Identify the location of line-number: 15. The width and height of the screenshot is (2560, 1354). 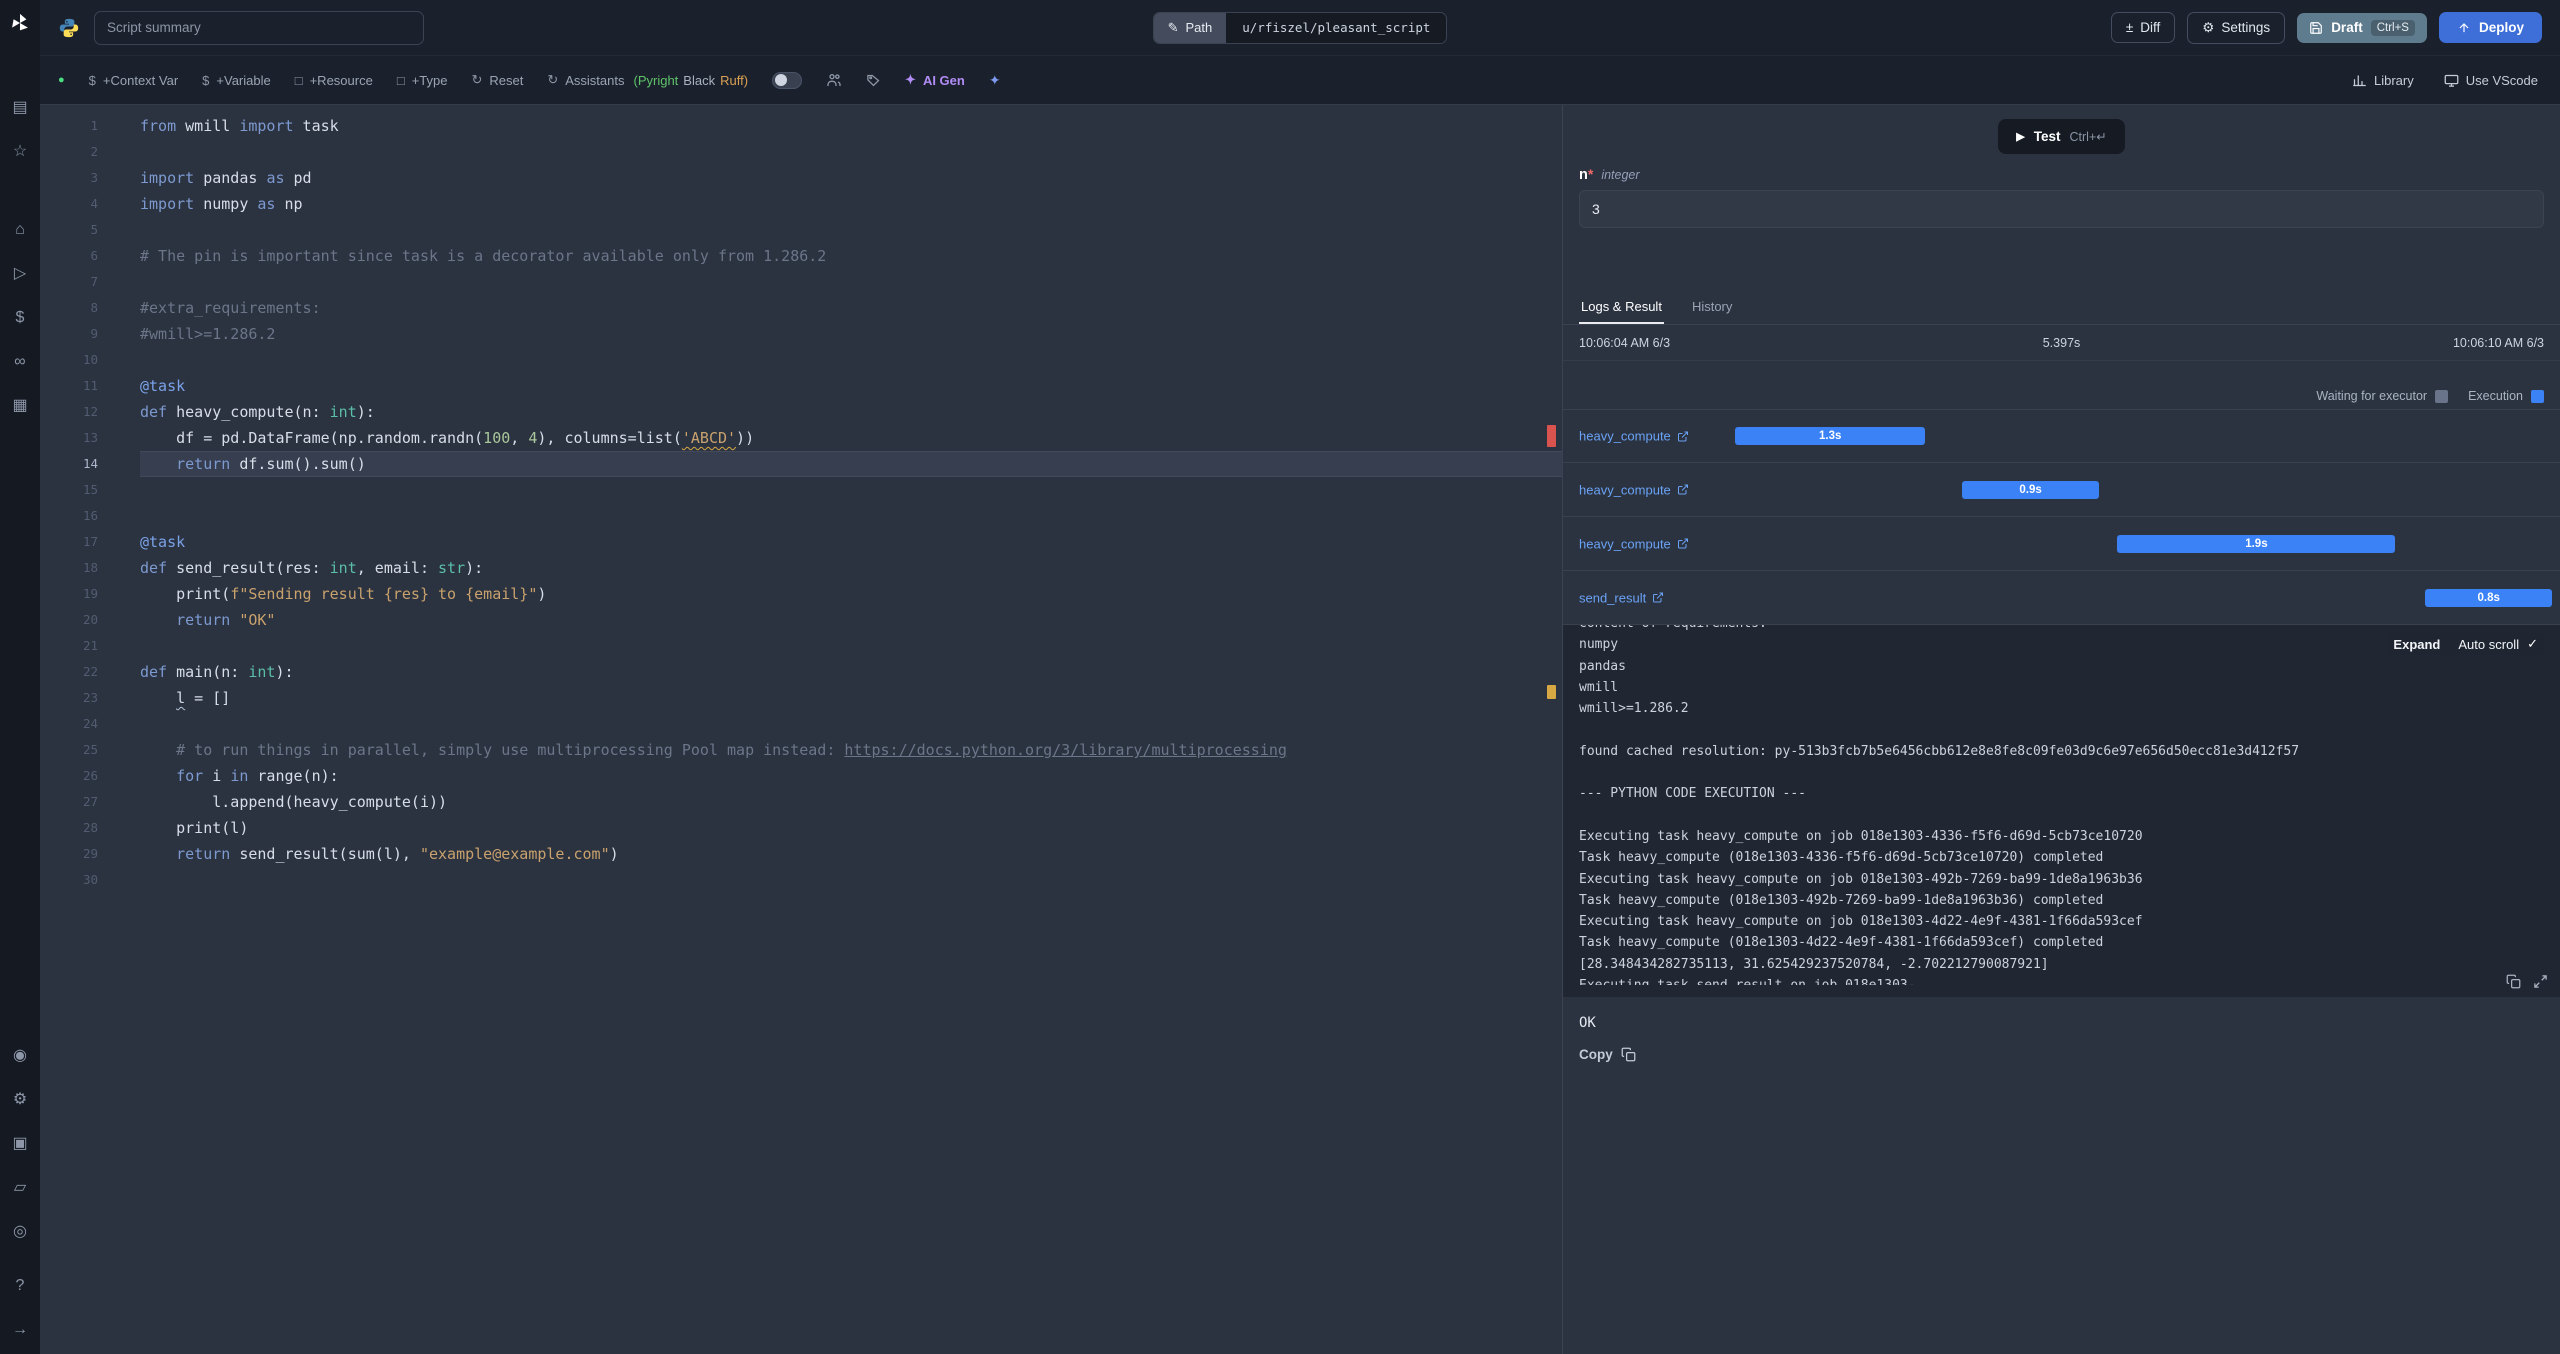
(90, 489).